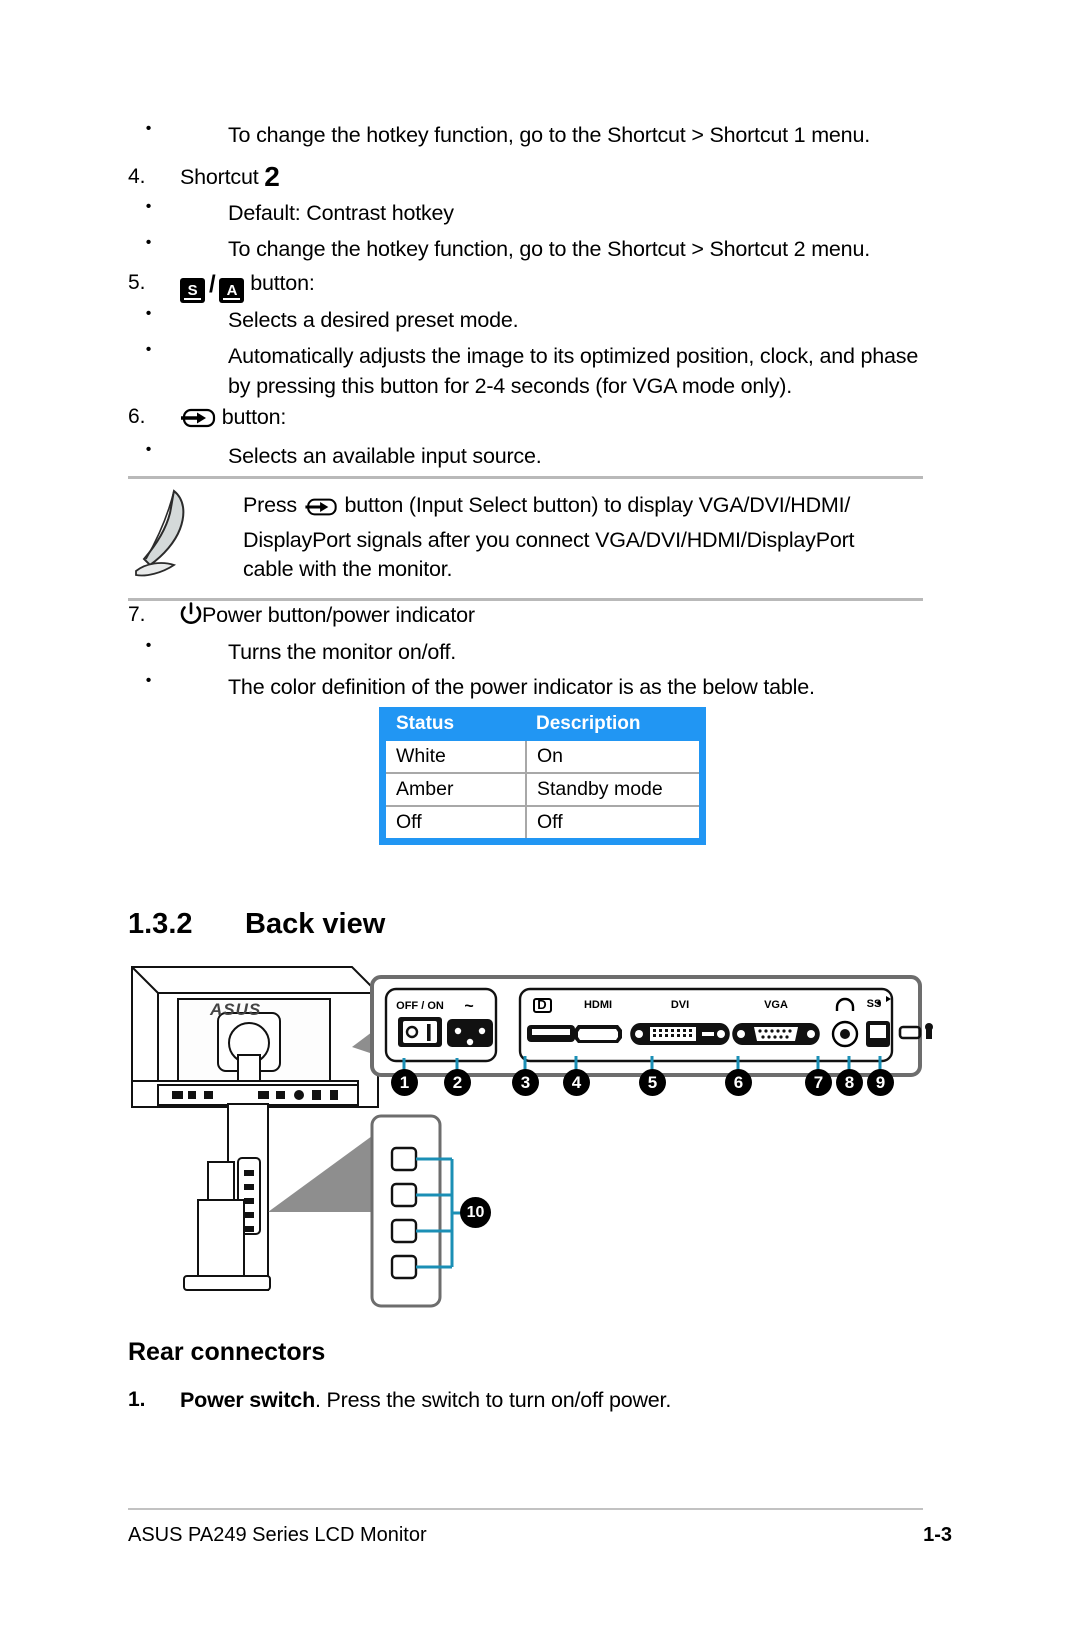 This screenshot has height=1627, width=1080. Describe the element at coordinates (642, 1068) in the screenshot. I see `callout-leader-lines` at that location.